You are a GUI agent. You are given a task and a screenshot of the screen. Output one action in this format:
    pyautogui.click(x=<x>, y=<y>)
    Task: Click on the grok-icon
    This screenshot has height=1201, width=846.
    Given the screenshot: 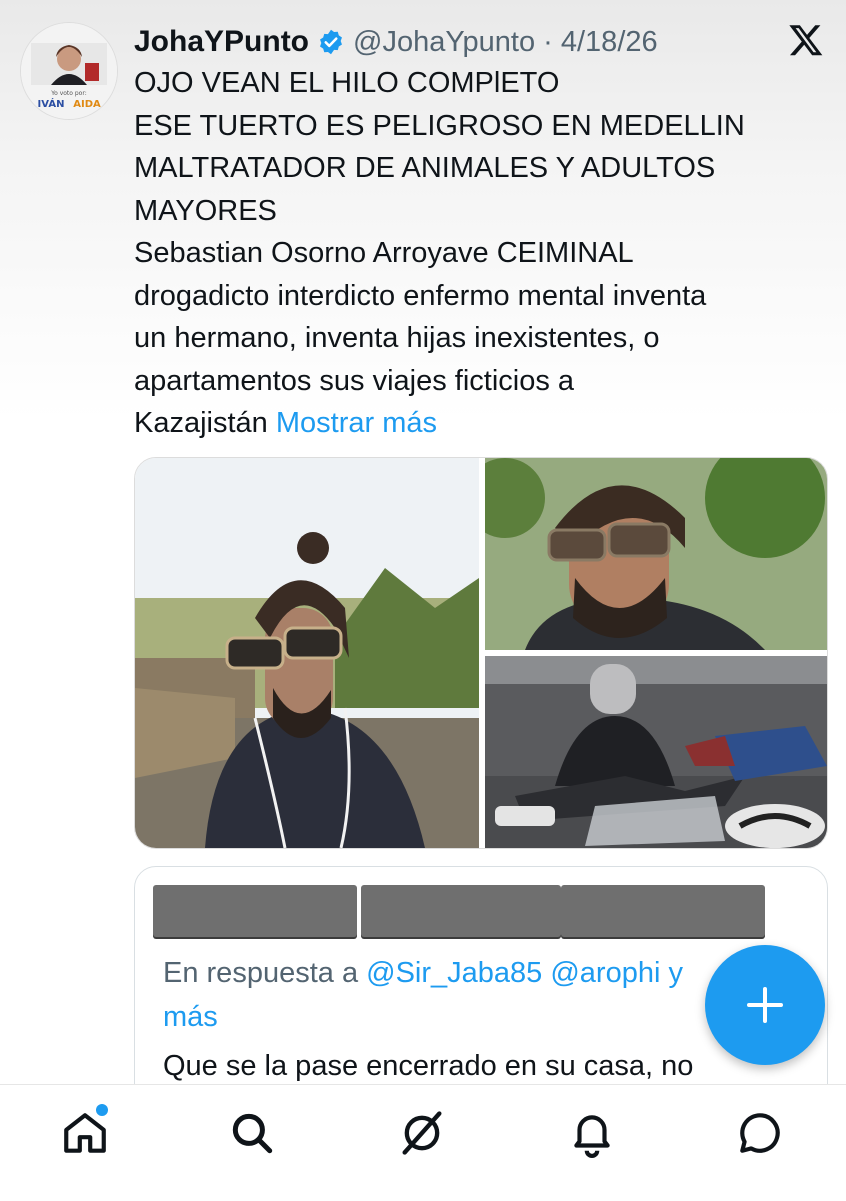 What is the action you would take?
    pyautogui.click(x=422, y=1133)
    